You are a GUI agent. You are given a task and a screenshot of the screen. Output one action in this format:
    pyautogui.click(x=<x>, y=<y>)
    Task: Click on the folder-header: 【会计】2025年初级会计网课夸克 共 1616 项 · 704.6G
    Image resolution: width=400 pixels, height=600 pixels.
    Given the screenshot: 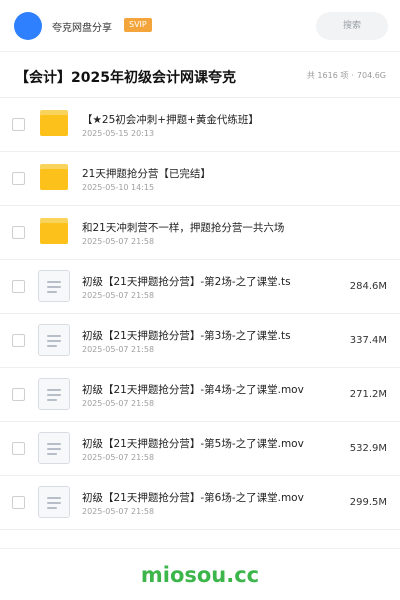 What is the action you would take?
    pyautogui.click(x=200, y=75)
    